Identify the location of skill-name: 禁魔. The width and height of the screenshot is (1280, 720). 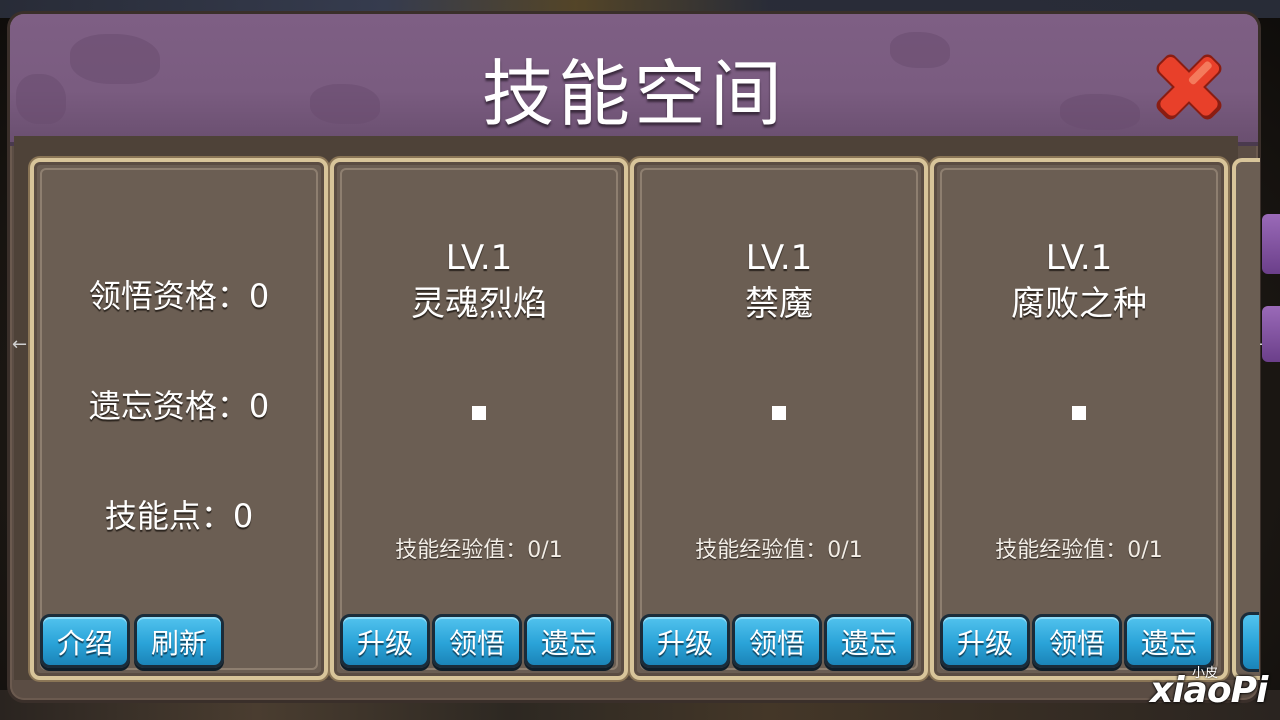
(779, 304).